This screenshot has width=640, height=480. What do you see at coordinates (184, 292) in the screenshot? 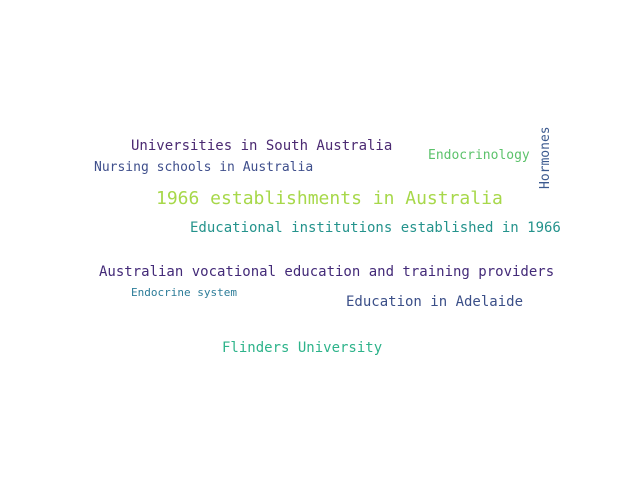
I see `word-endocrine-system: Endocrine system` at bounding box center [184, 292].